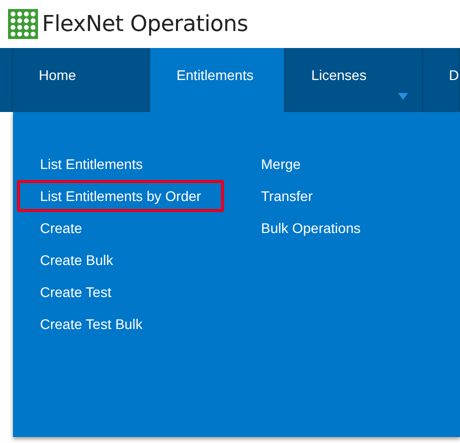  Describe the element at coordinates (61, 228) in the screenshot. I see `menu-link: Create` at that location.